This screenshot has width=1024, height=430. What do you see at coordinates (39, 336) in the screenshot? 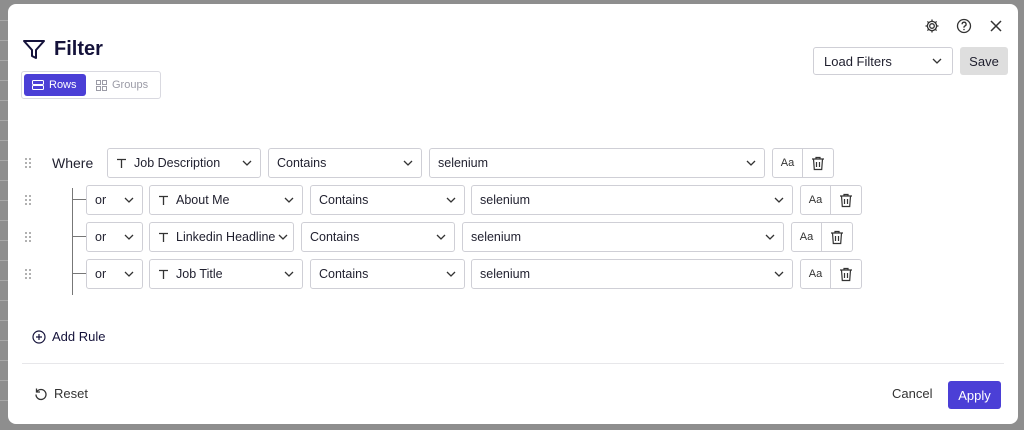
I see `plus-circle-icon` at bounding box center [39, 336].